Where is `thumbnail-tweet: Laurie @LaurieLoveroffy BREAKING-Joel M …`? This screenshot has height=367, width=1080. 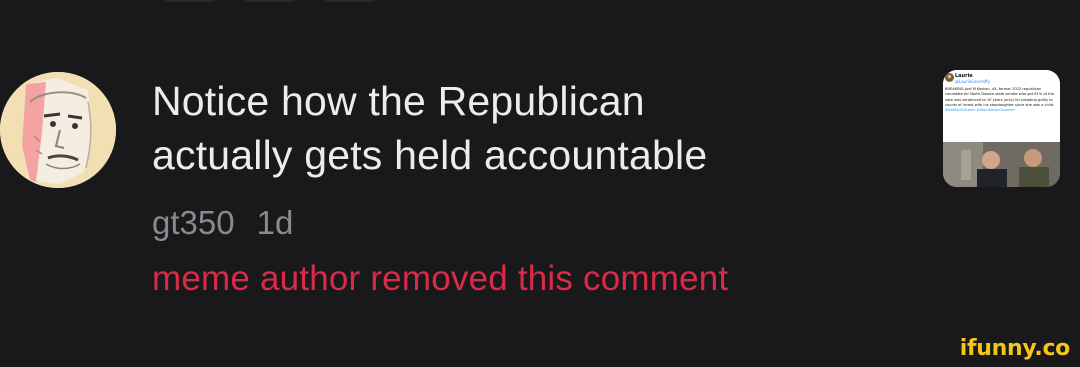 thumbnail-tweet: Laurie @LaurieLoveroffy BREAKING-Joel M … is located at coordinates (1001, 105).